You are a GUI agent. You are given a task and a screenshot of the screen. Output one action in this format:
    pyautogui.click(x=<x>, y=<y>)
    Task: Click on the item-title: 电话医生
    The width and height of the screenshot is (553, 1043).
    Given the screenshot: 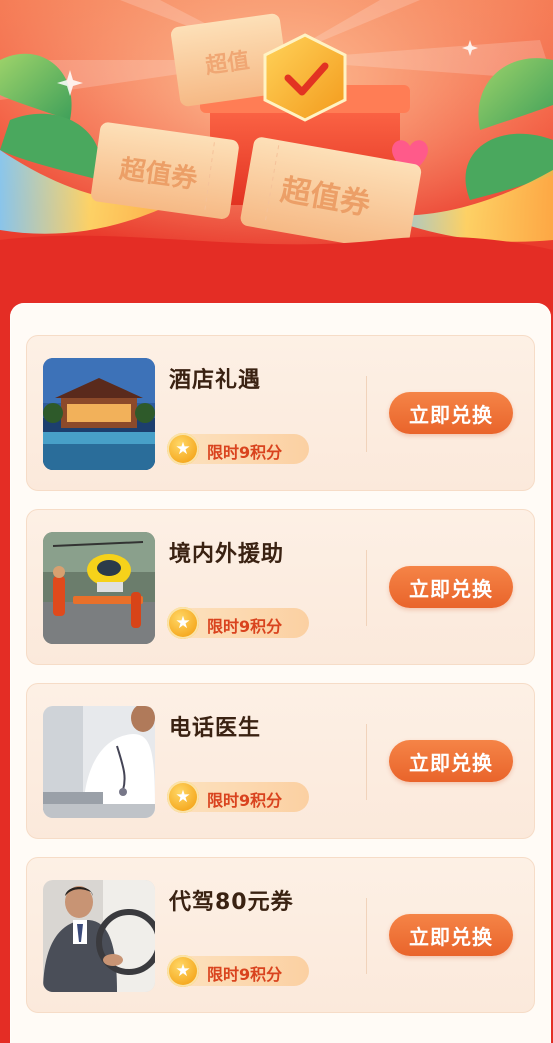 What is the action you would take?
    pyautogui.click(x=215, y=728)
    